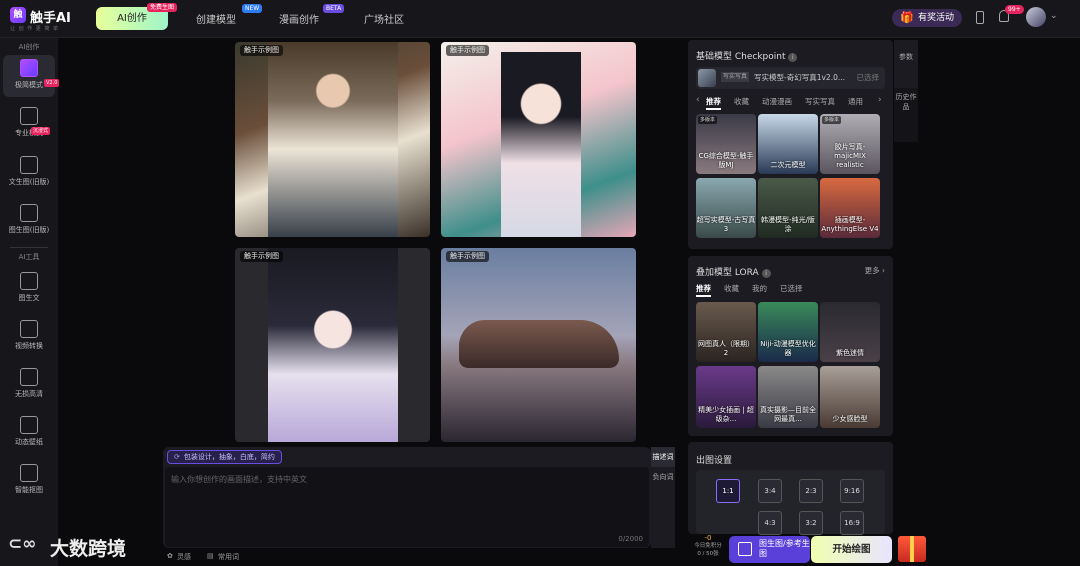  Describe the element at coordinates (708, 554) in the screenshot. I see `credits-count: 0 / 50张` at that location.